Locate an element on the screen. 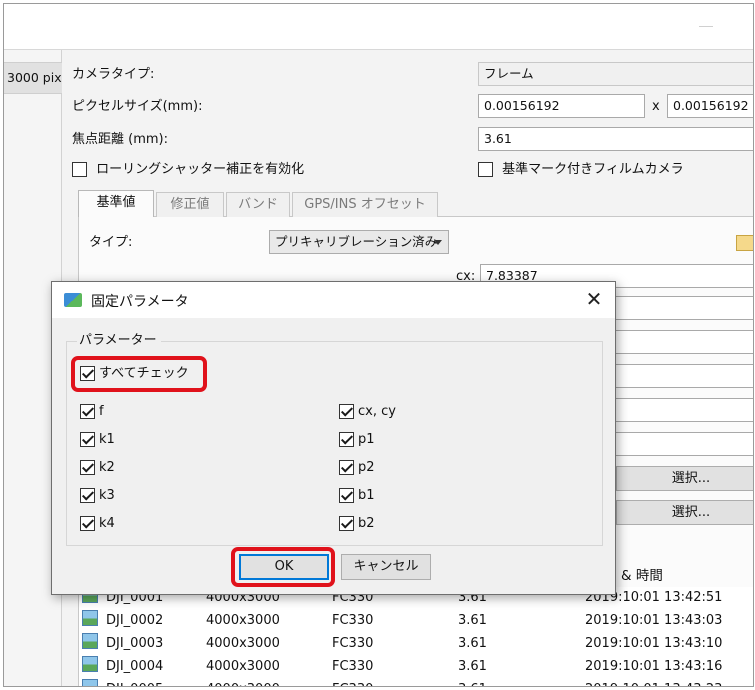 The image size is (755, 690). tab-gps-ins-offset: GPS/INS オフセット is located at coordinates (365, 204).